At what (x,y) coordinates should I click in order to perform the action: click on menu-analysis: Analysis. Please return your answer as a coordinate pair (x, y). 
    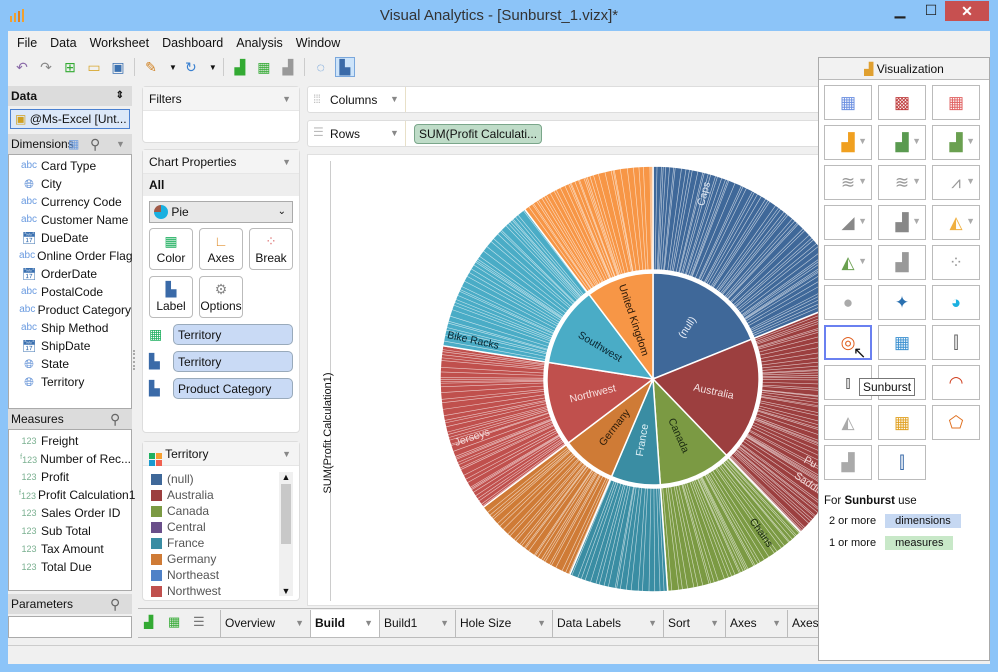
    Looking at the image, I should click on (259, 43).